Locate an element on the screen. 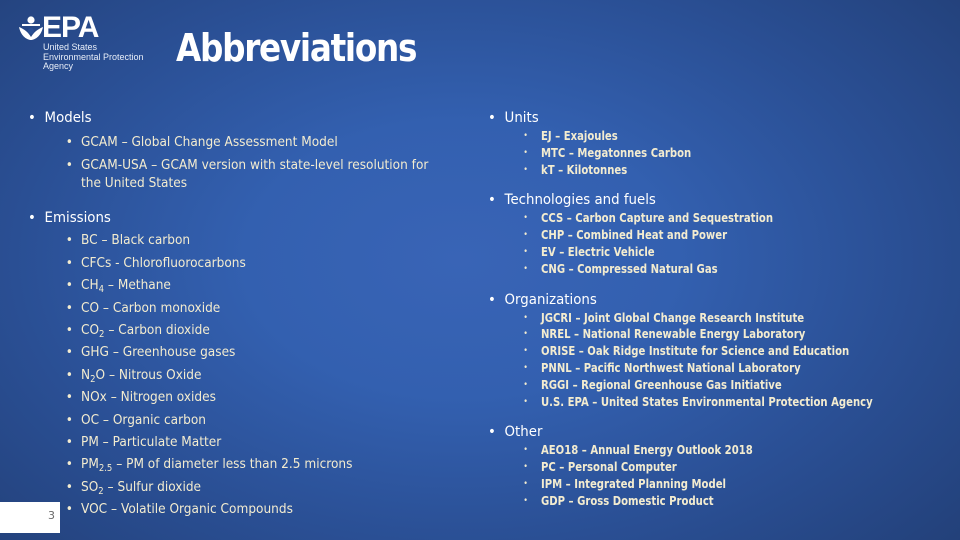  item-desc: PM of diameter less than 2.5 microns is located at coordinates (239, 464).